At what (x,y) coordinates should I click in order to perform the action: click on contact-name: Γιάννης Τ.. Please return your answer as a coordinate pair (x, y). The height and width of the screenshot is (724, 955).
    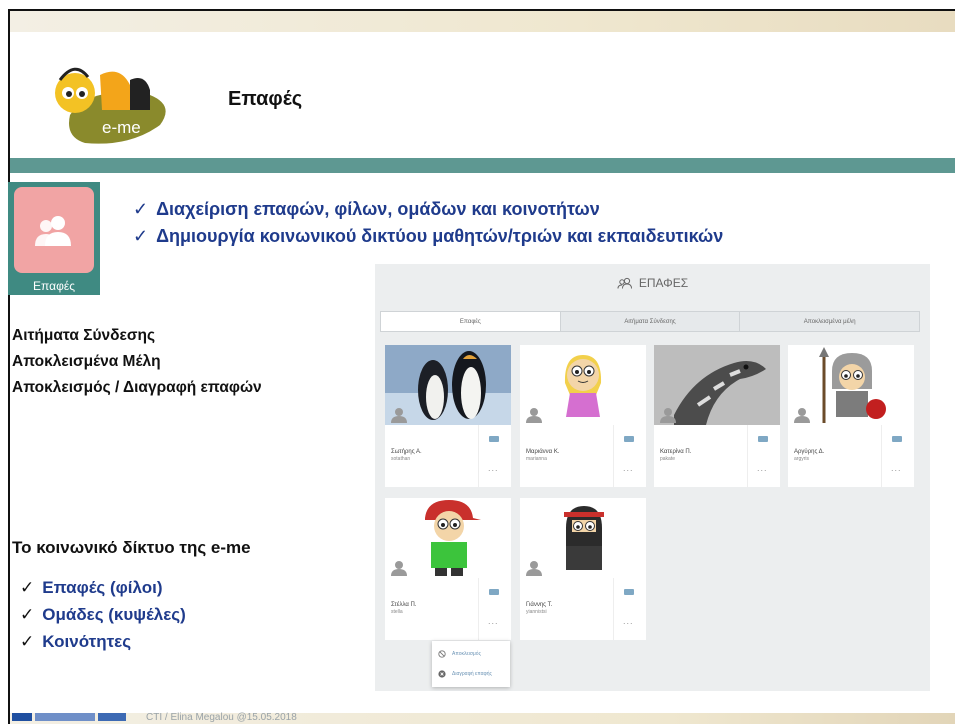
    Looking at the image, I should click on (539, 605).